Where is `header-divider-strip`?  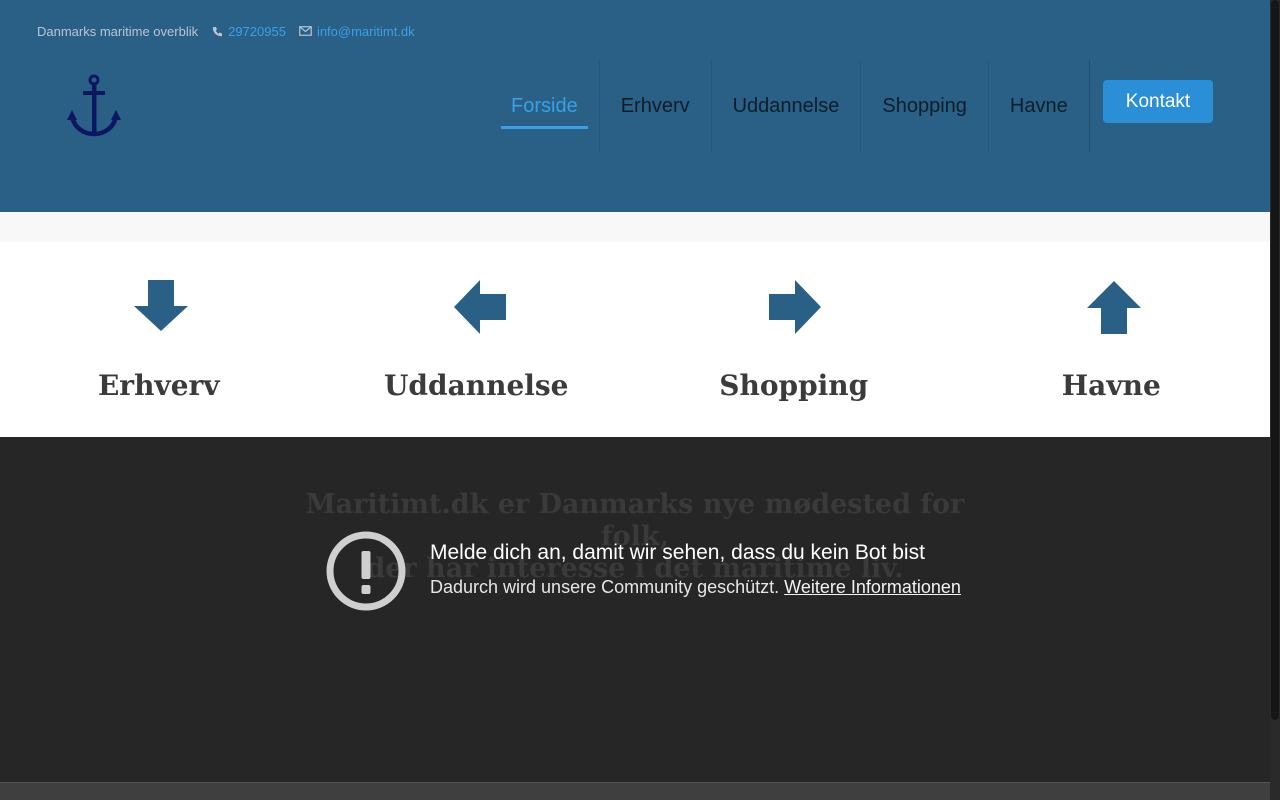 header-divider-strip is located at coordinates (635, 227).